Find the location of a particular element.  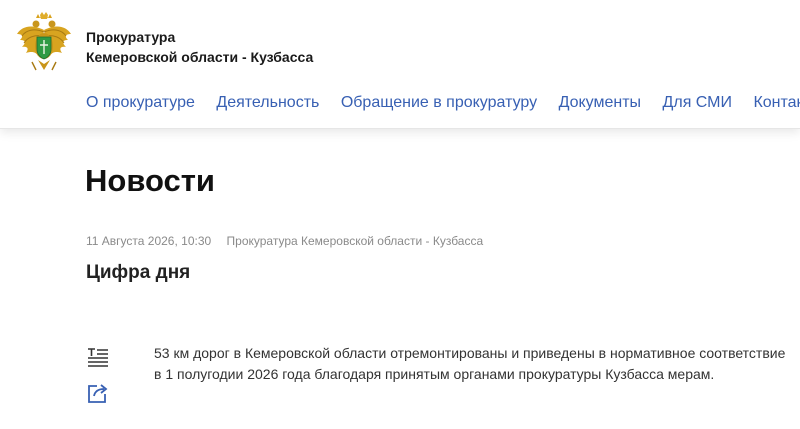

article-date: 11 Августа 2026, 10:30 is located at coordinates (149, 241).